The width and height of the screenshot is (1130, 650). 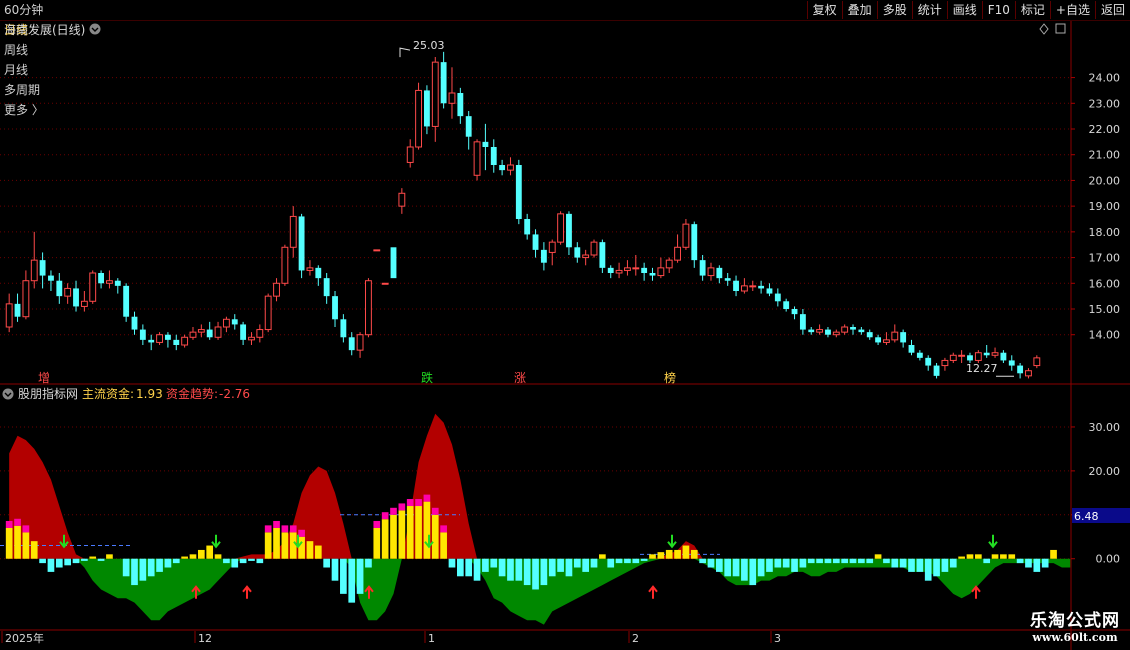 What do you see at coordinates (1086, 516) in the screenshot?
I see `current-value-text: 6.48` at bounding box center [1086, 516].